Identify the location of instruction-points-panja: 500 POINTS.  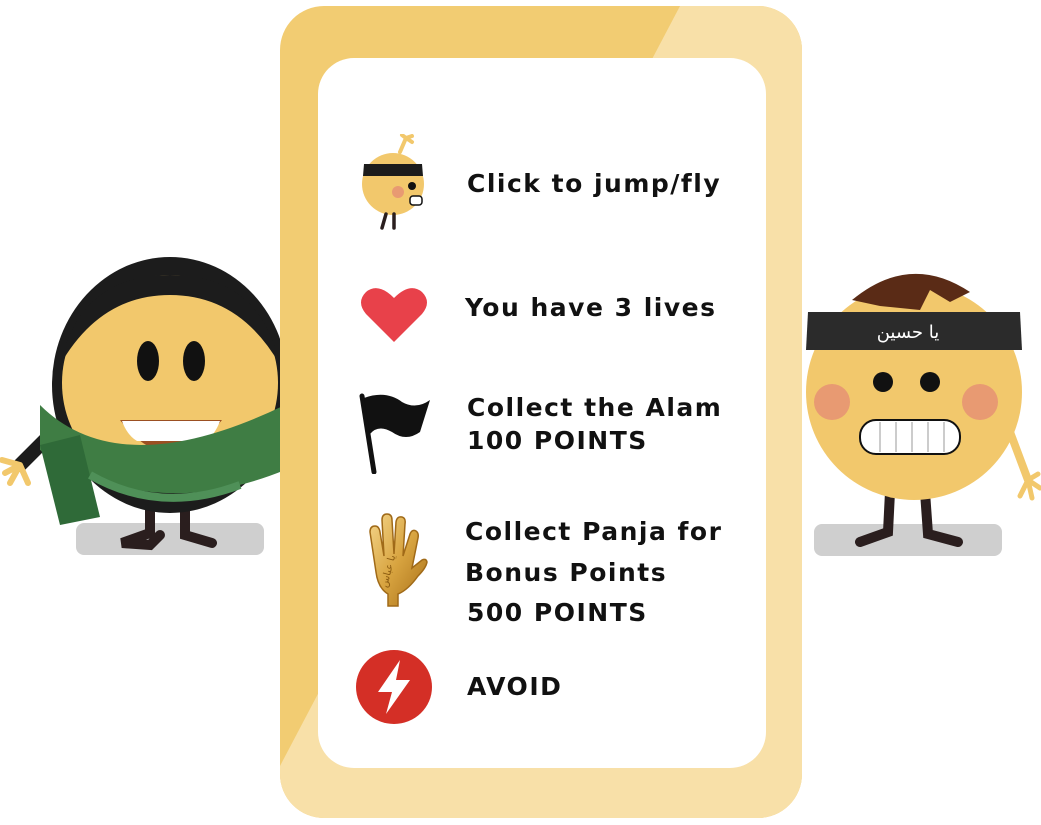
(557, 612).